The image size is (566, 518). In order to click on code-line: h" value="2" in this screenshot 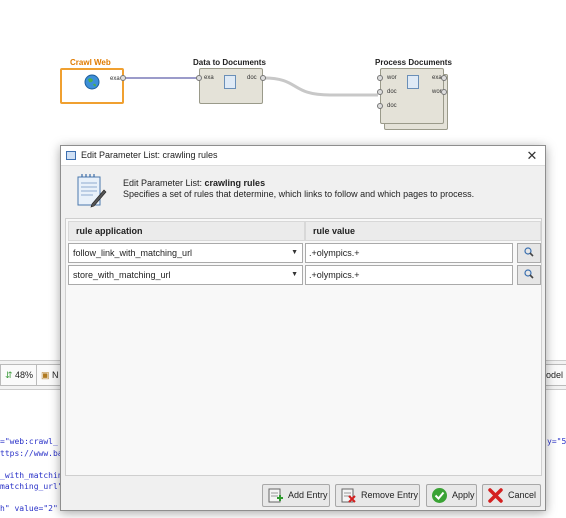, I will do `click(29, 508)`.